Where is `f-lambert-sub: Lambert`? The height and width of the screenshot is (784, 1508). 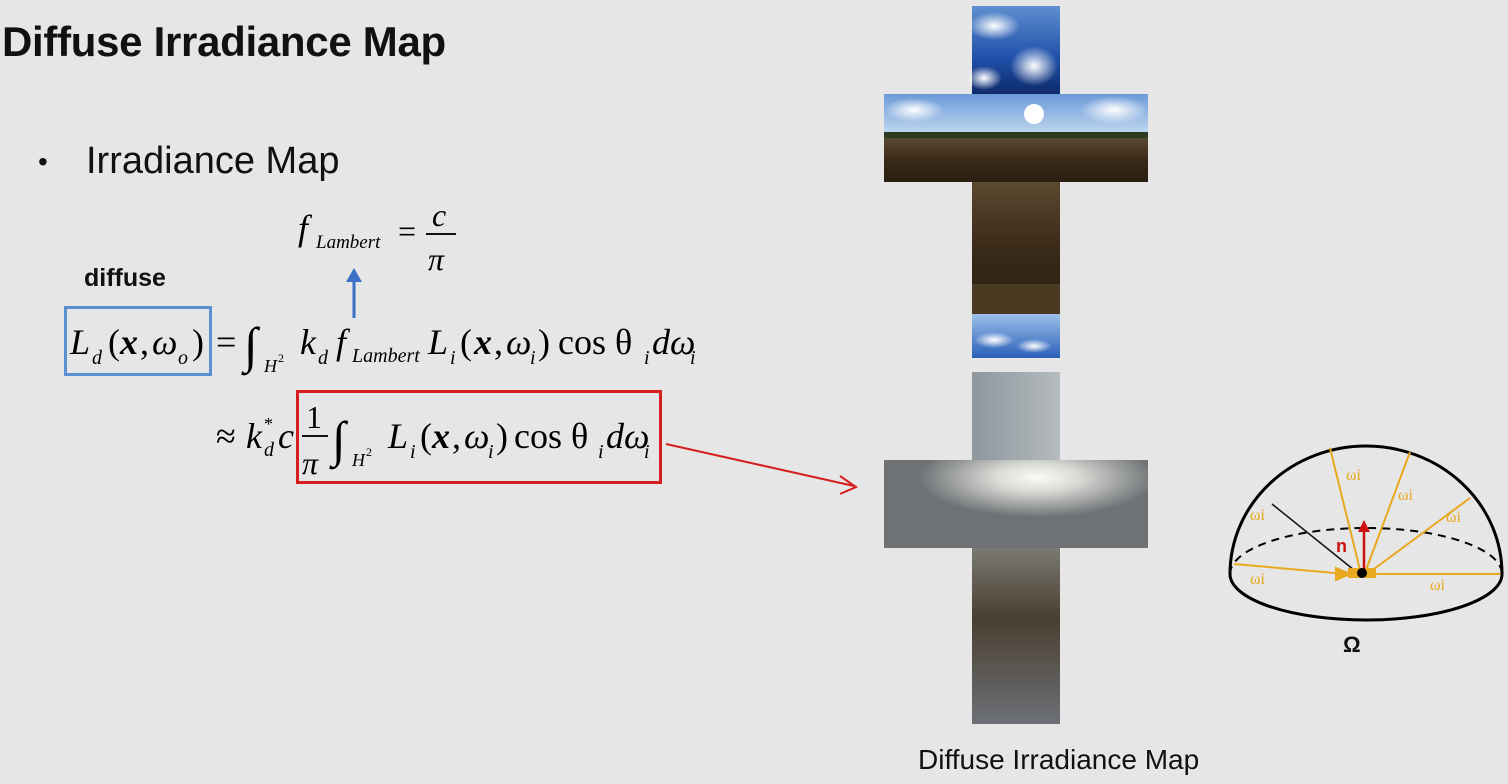
f-lambert-sub: Lambert is located at coordinates (385, 356).